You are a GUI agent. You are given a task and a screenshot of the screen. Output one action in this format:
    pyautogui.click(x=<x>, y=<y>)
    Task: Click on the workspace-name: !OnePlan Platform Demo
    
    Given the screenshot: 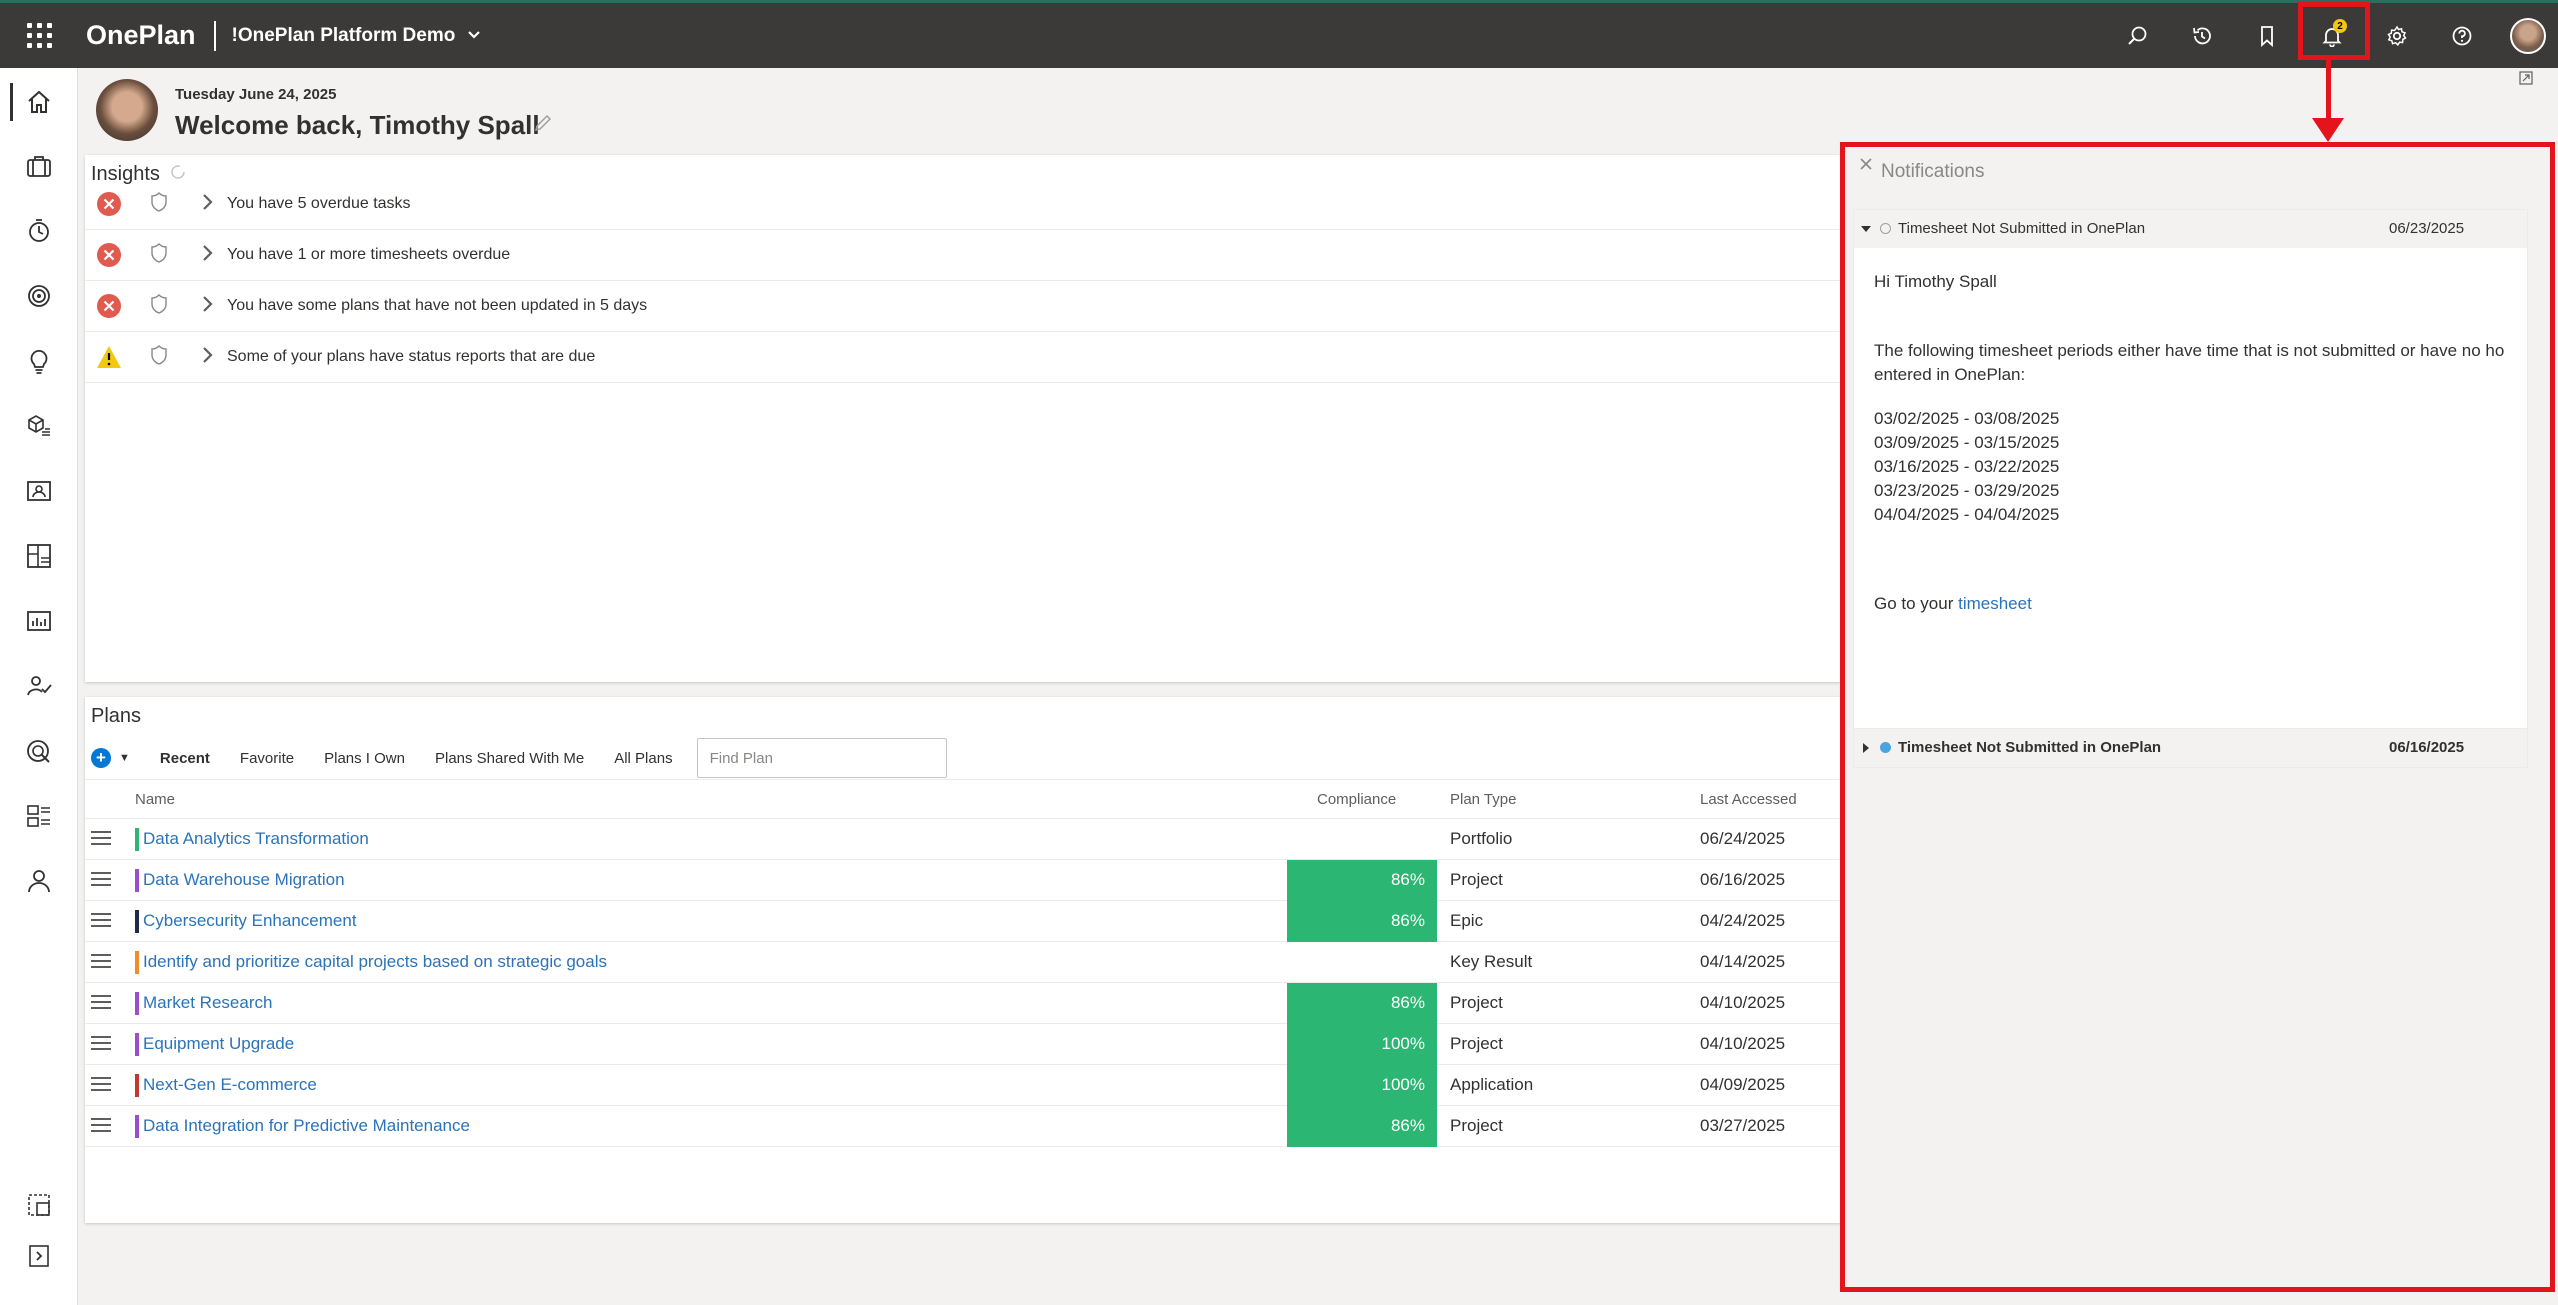 What is the action you would take?
    pyautogui.click(x=344, y=36)
    